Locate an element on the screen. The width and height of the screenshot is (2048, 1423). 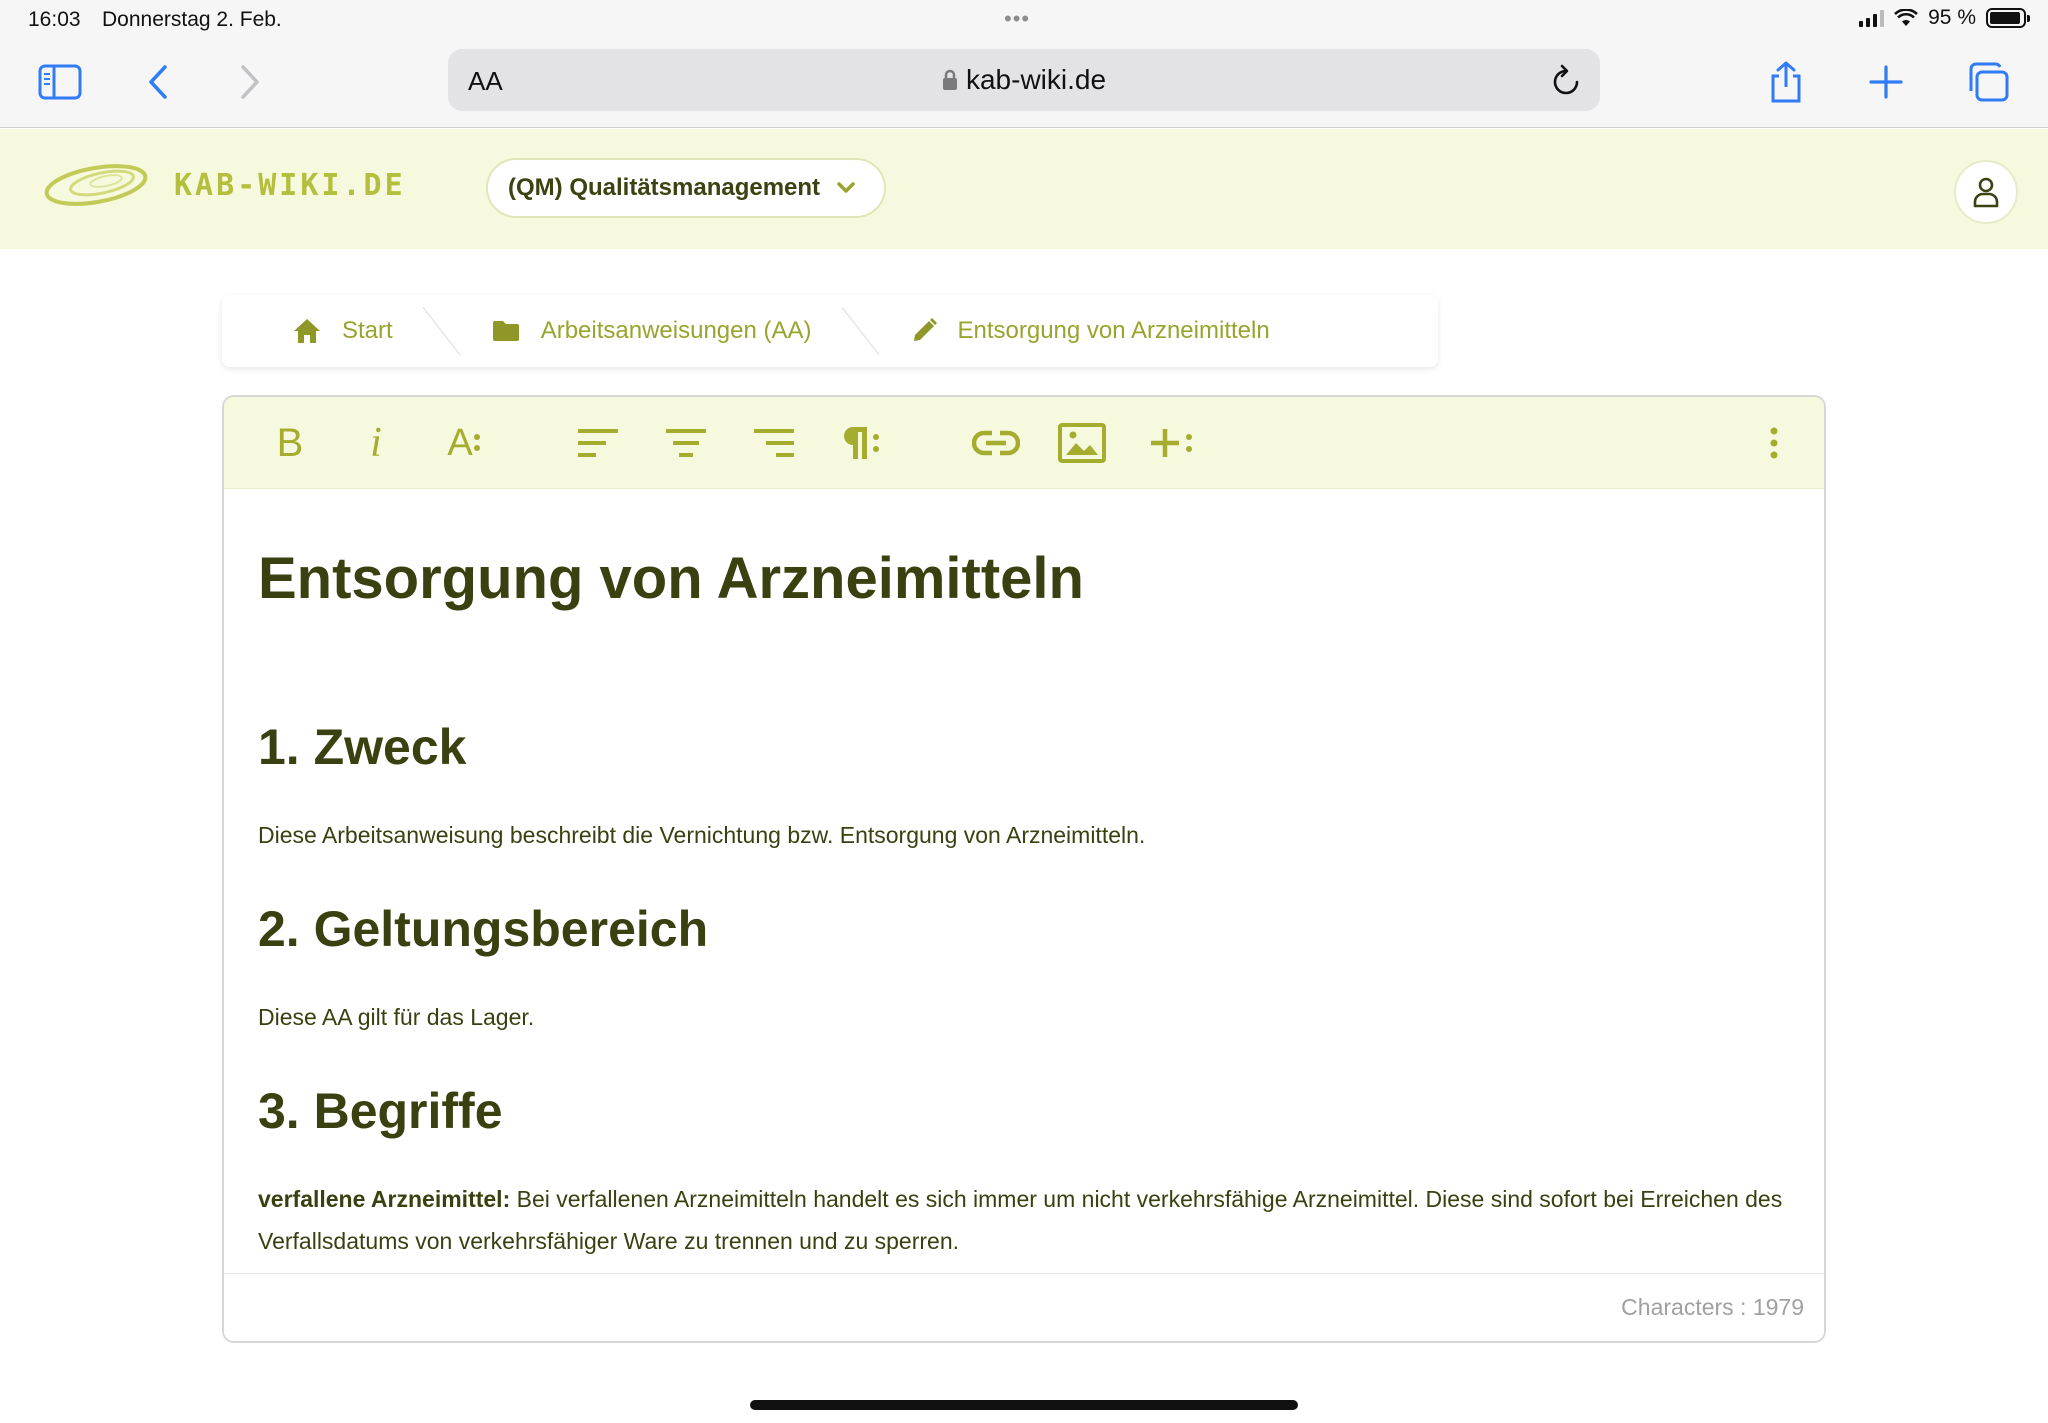
home-indicator is located at coordinates (1024, 1405).